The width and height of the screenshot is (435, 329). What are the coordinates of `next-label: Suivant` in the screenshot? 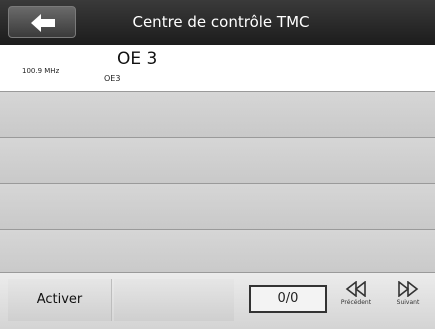 It's located at (408, 302).